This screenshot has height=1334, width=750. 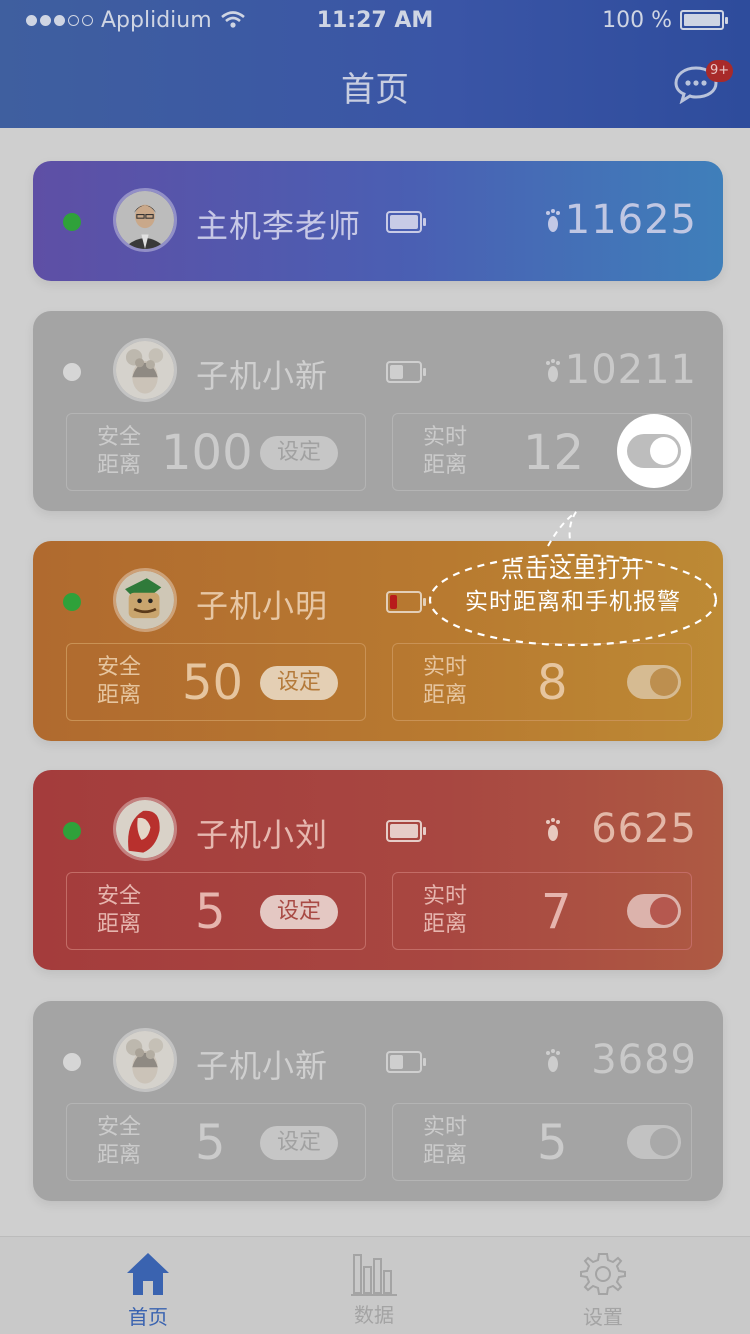 I want to click on step-count: 11625, so click(x=630, y=220).